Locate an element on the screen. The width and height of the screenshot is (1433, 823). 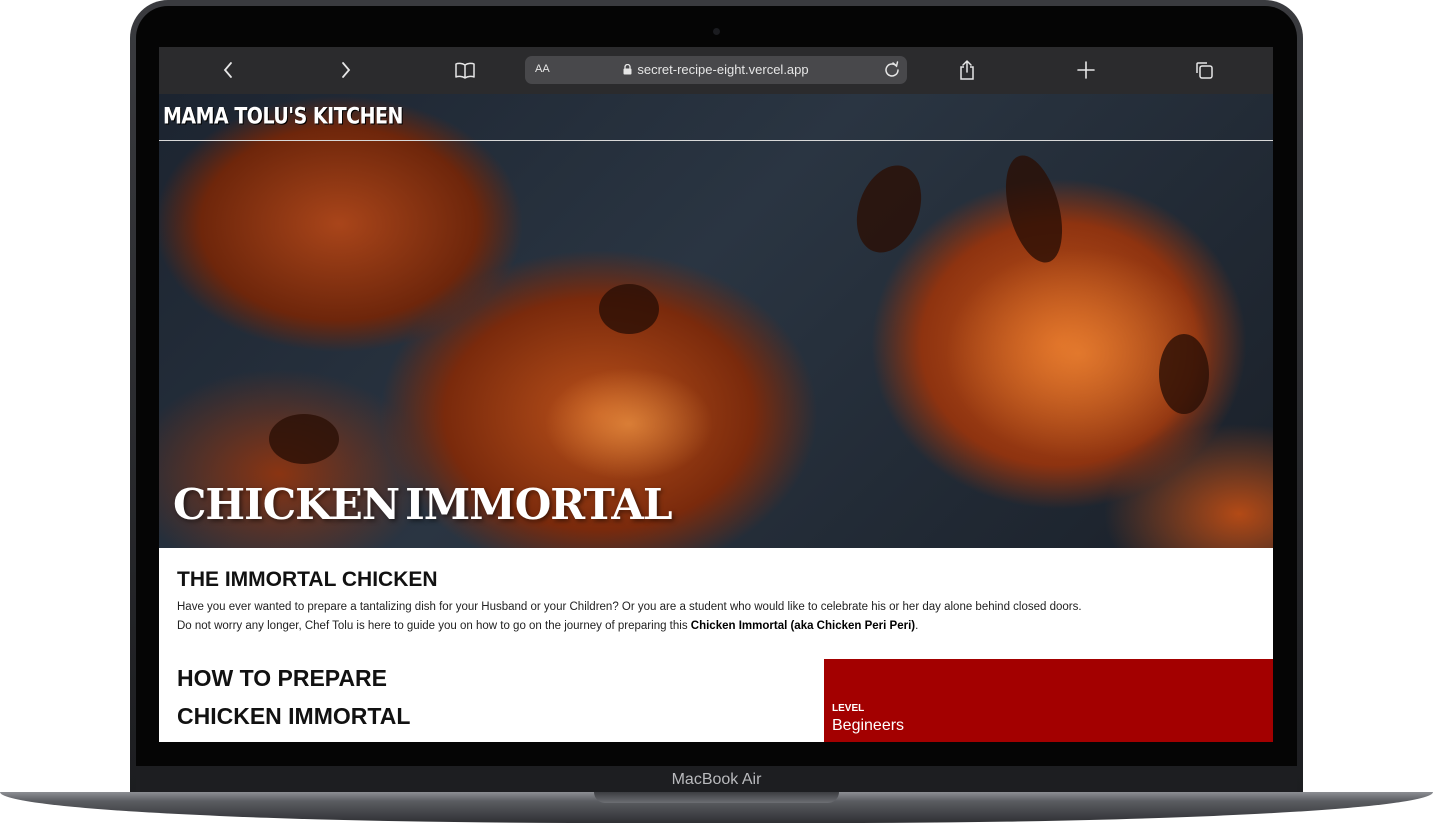
new-tab-icon is located at coordinates (1086, 70).